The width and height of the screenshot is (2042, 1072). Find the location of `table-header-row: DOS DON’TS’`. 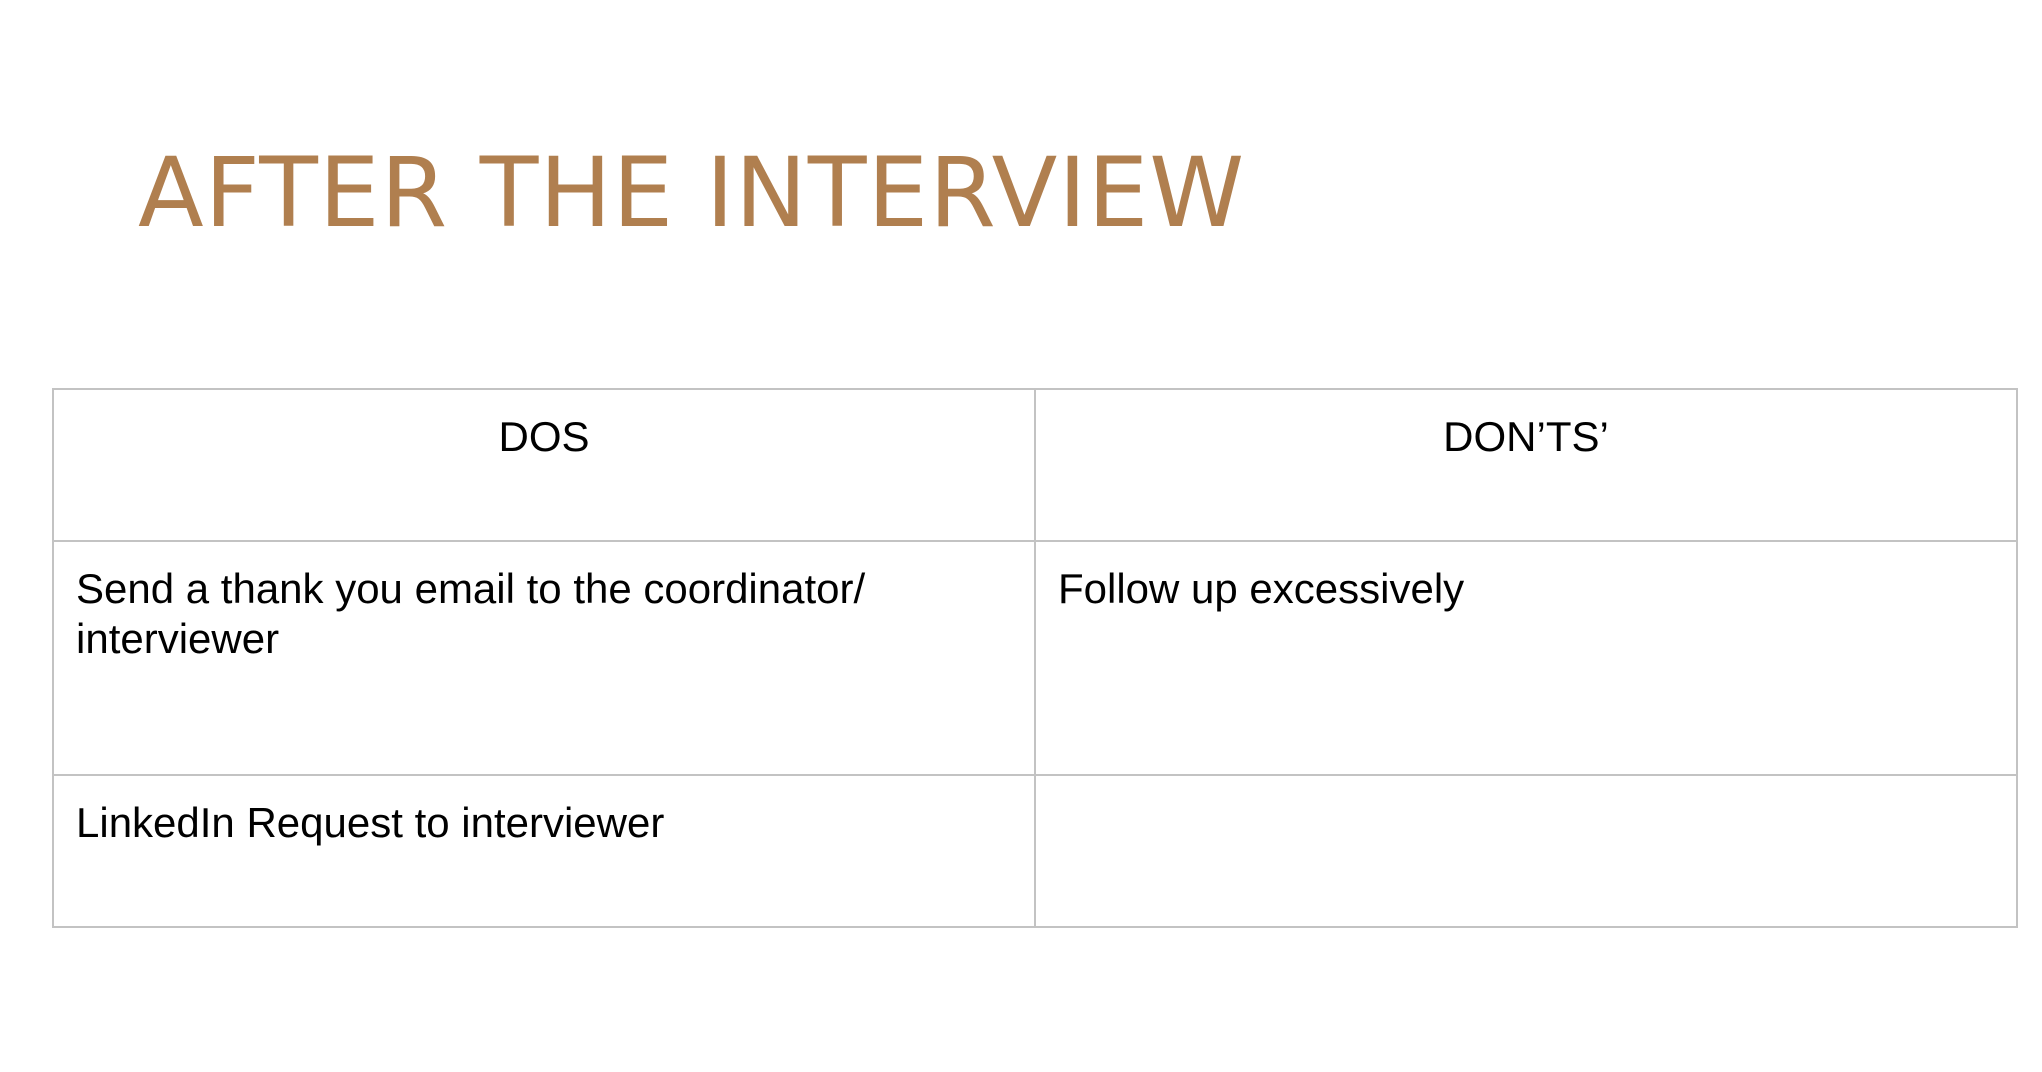

table-header-row: DOS DON’TS’ is located at coordinates (1035, 465).